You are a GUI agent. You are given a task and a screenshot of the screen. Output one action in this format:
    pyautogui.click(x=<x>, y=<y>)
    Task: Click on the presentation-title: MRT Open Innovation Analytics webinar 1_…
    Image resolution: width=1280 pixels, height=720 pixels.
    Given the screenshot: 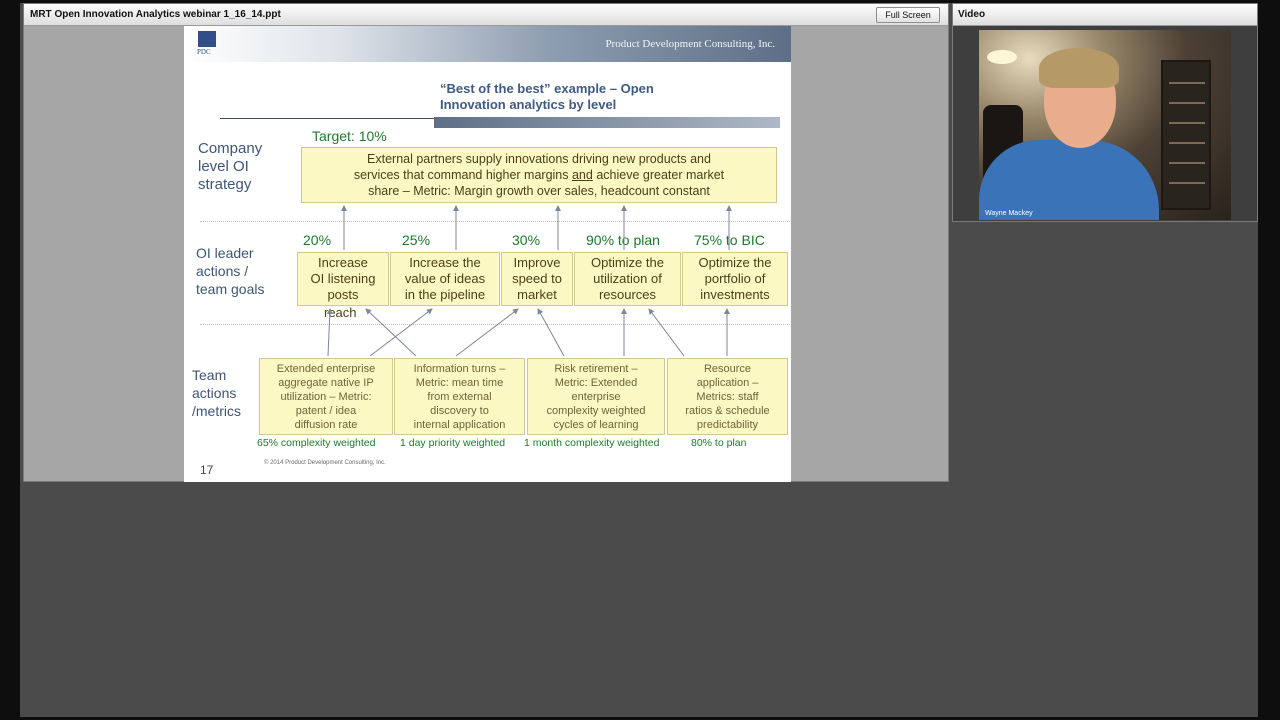 What is the action you would take?
    pyautogui.click(x=155, y=14)
    